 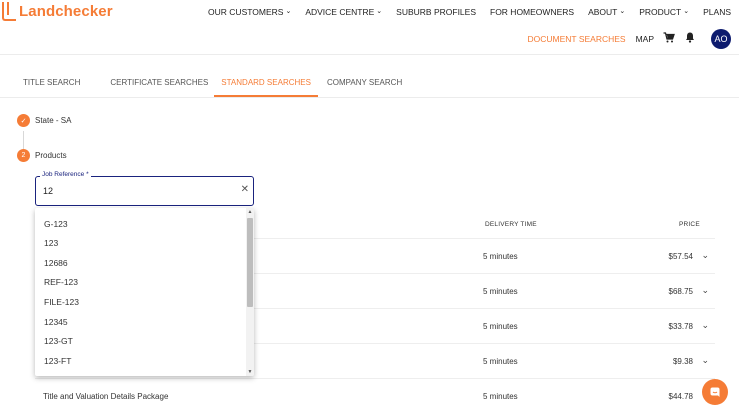 I want to click on suggestion-item: 12686, so click(x=56, y=263).